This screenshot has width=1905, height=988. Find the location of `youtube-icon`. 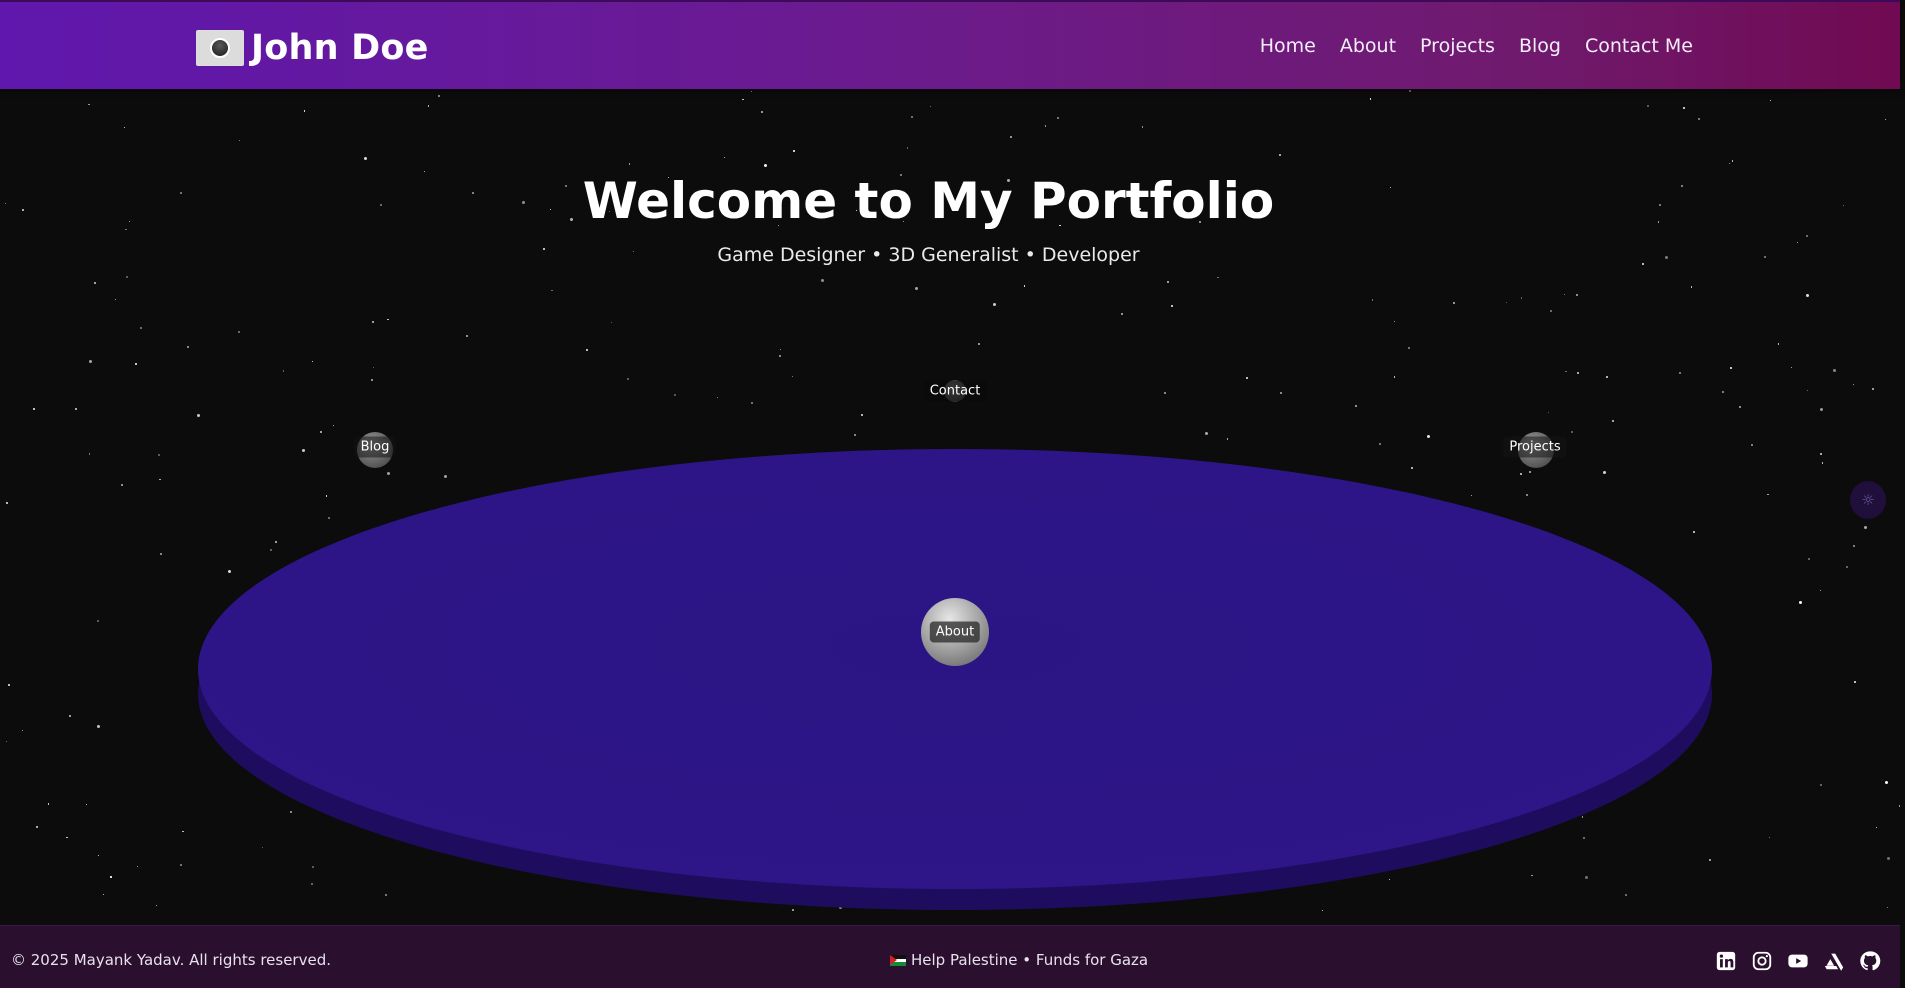

youtube-icon is located at coordinates (1798, 961).